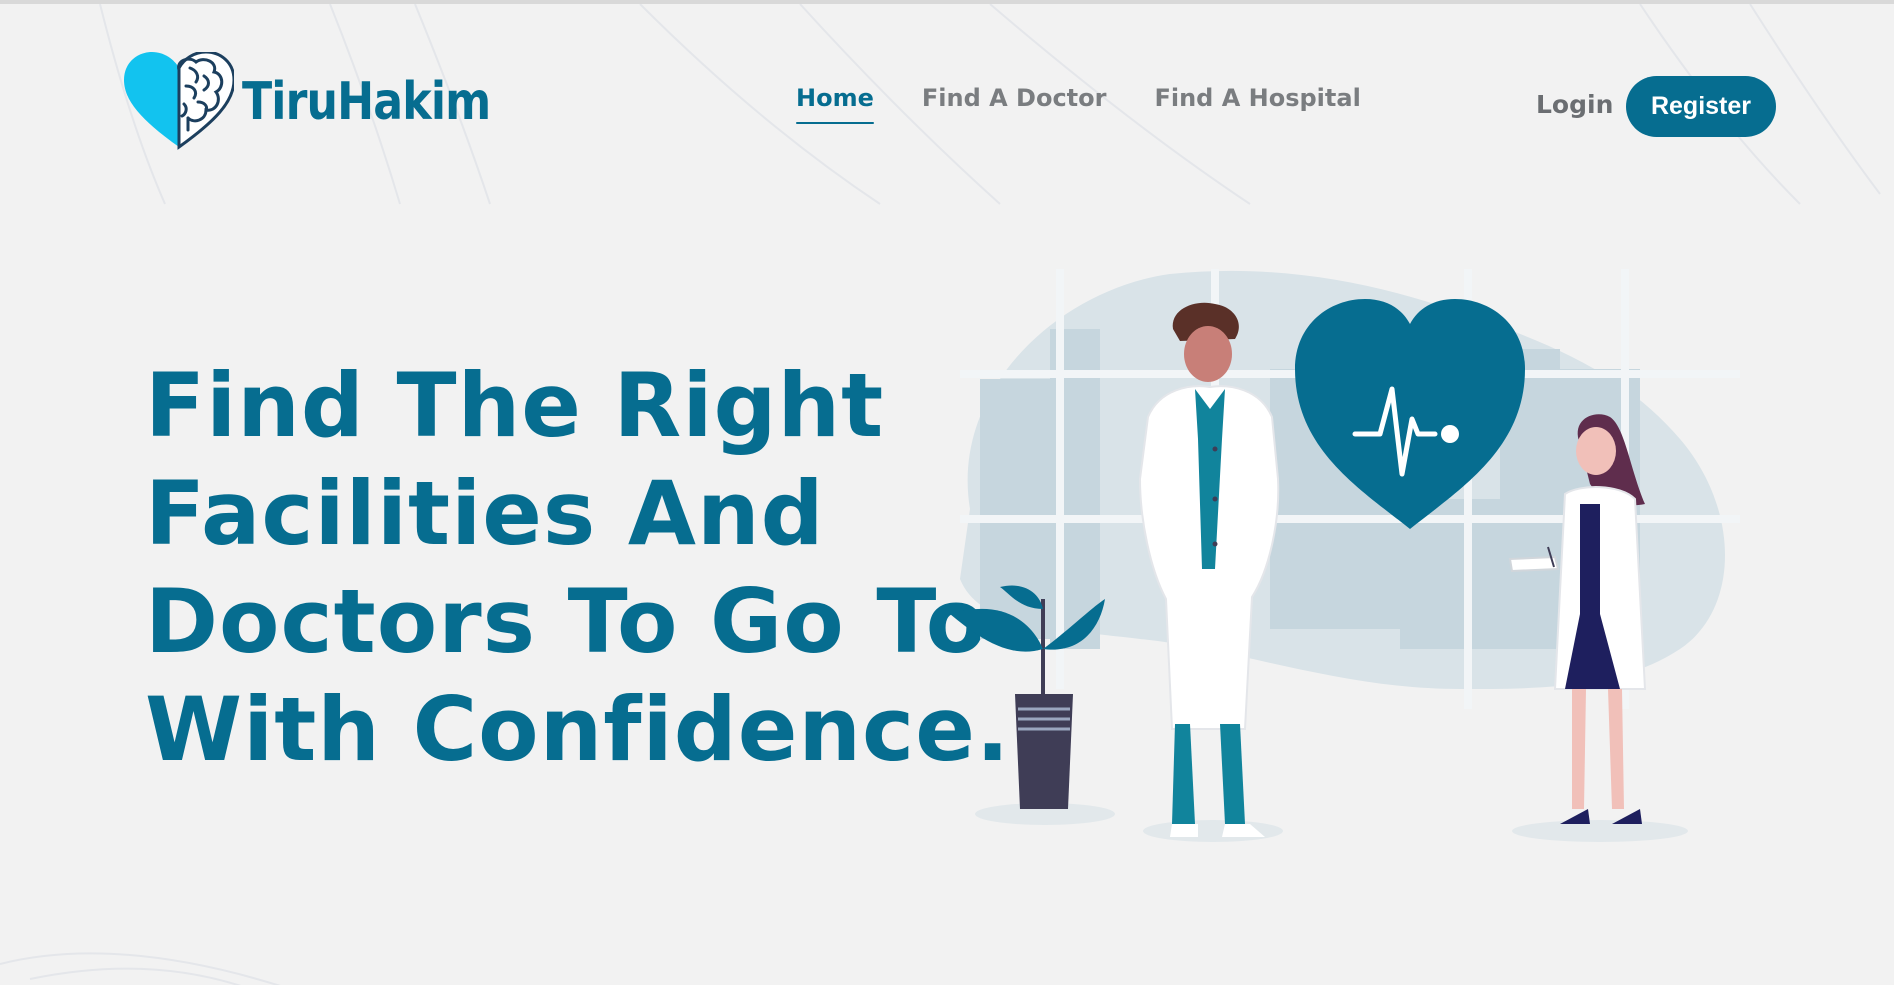  I want to click on hero-title-line: Find The Right, so click(515, 405).